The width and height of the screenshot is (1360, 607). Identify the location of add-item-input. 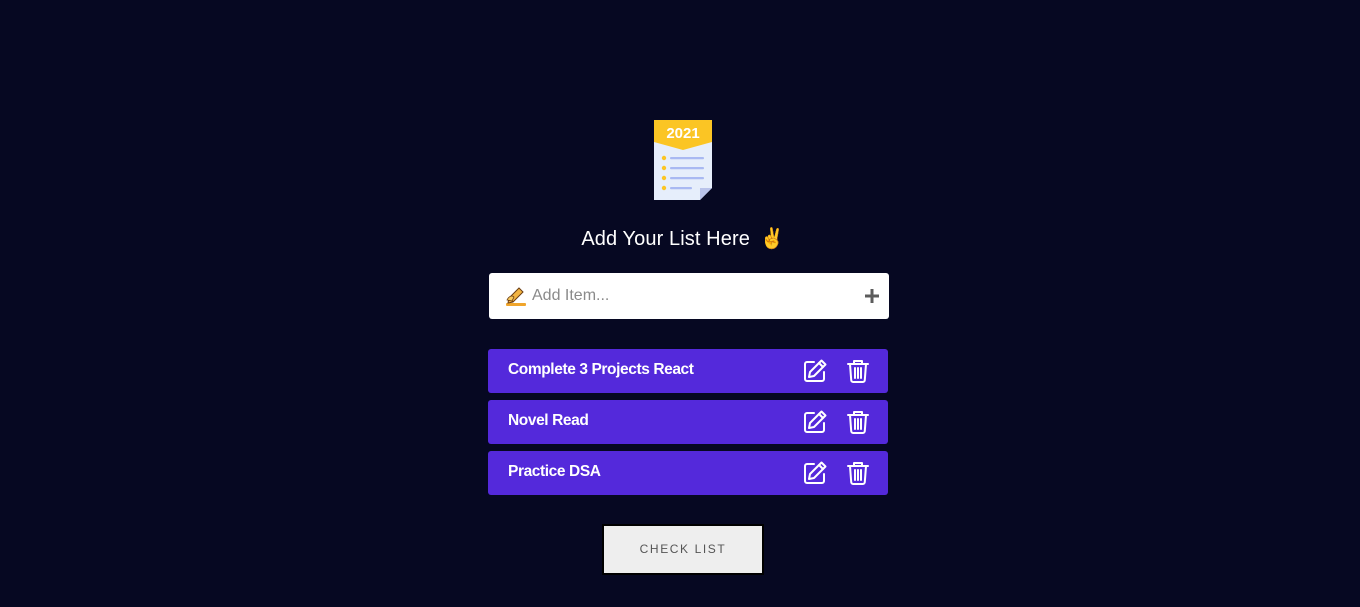
(687, 296).